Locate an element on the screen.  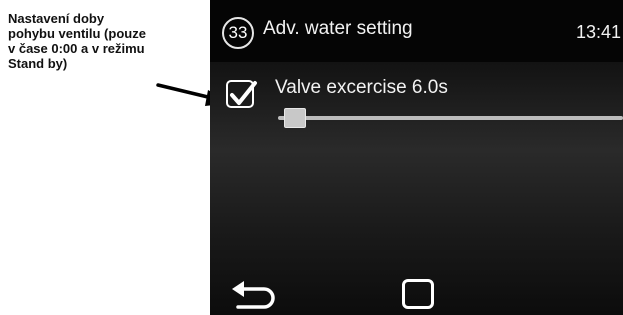
back-arrow-icon is located at coordinates (254, 294).